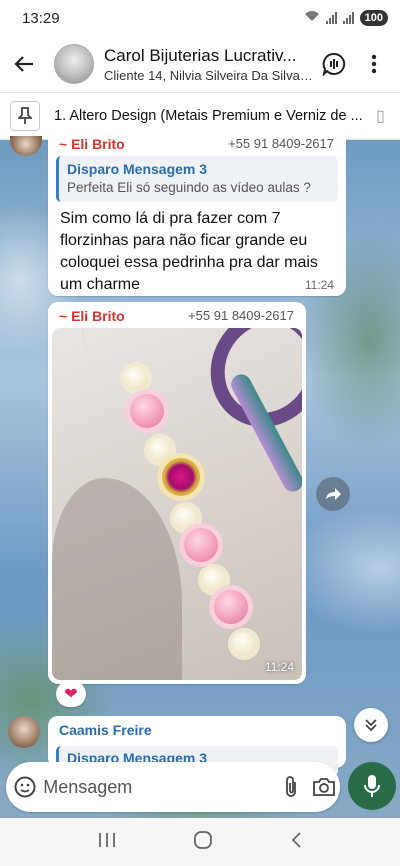 The width and height of the screenshot is (400, 866). What do you see at coordinates (296, 842) in the screenshot?
I see `nav-back-icon` at bounding box center [296, 842].